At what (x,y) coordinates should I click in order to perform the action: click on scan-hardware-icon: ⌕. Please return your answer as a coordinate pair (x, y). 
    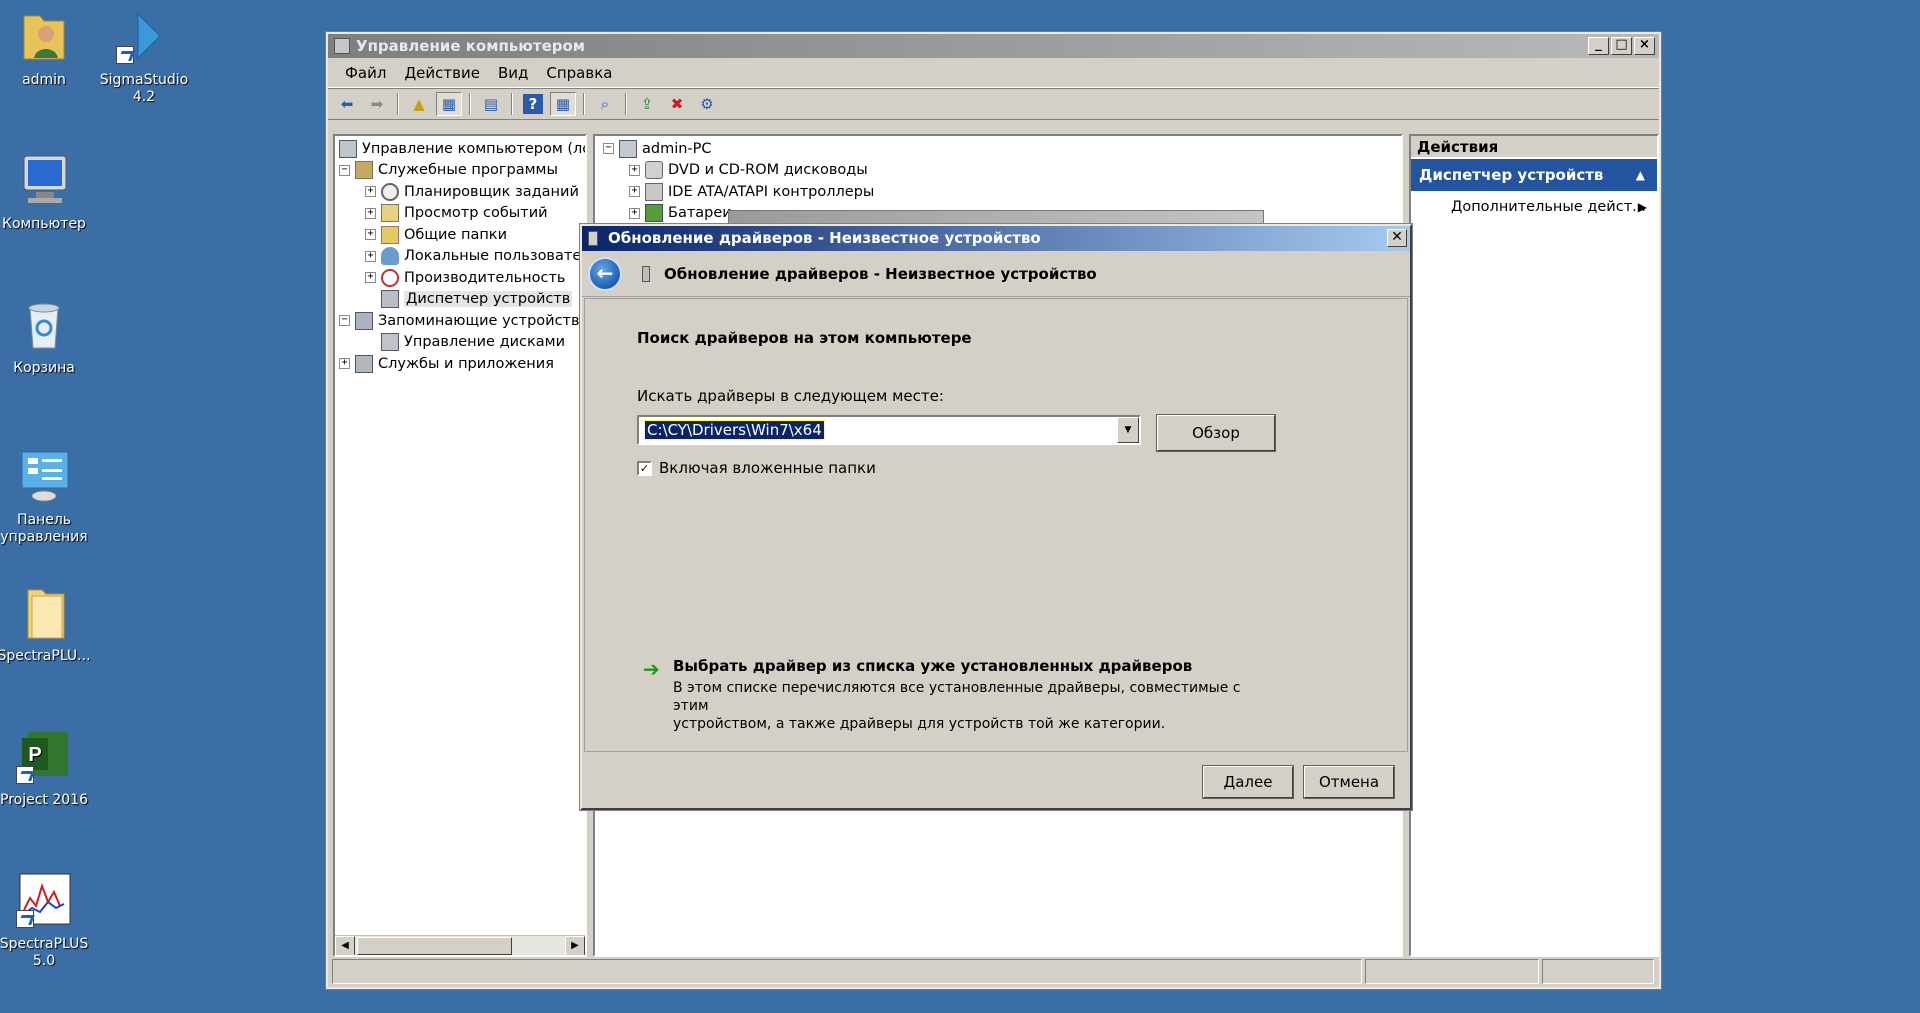
    Looking at the image, I should click on (605, 104).